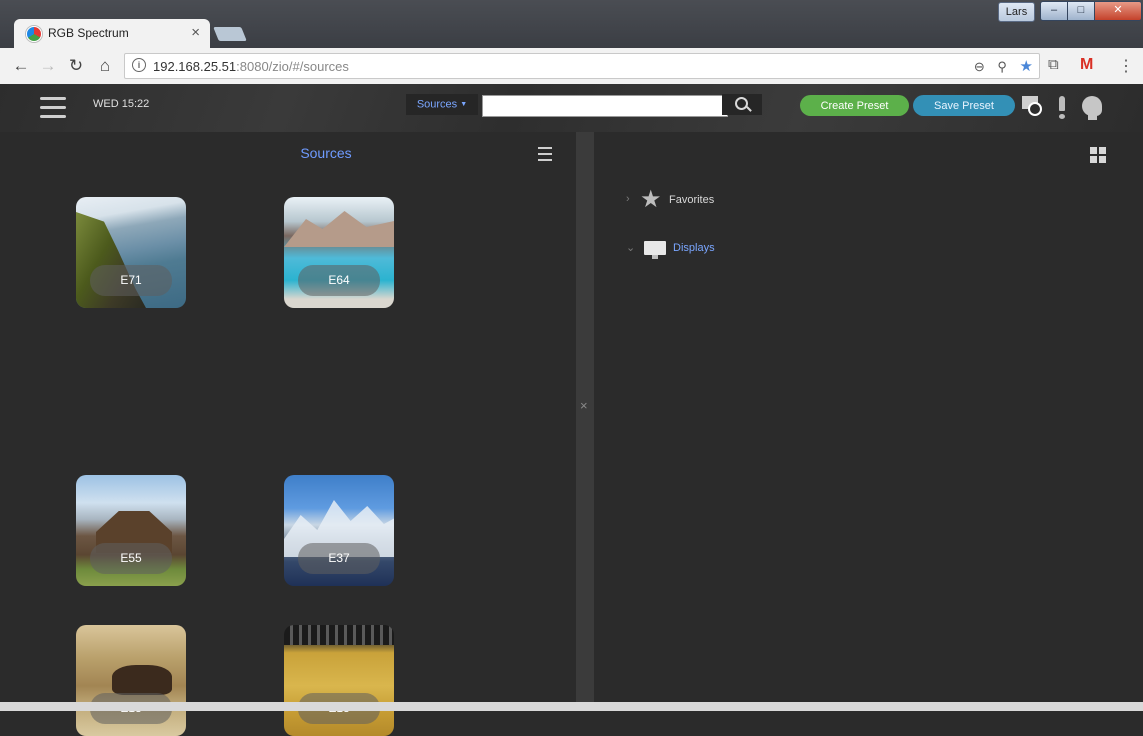 Image resolution: width=1143 pixels, height=736 pixels. I want to click on tree-label-displays: Displays, so click(694, 248).